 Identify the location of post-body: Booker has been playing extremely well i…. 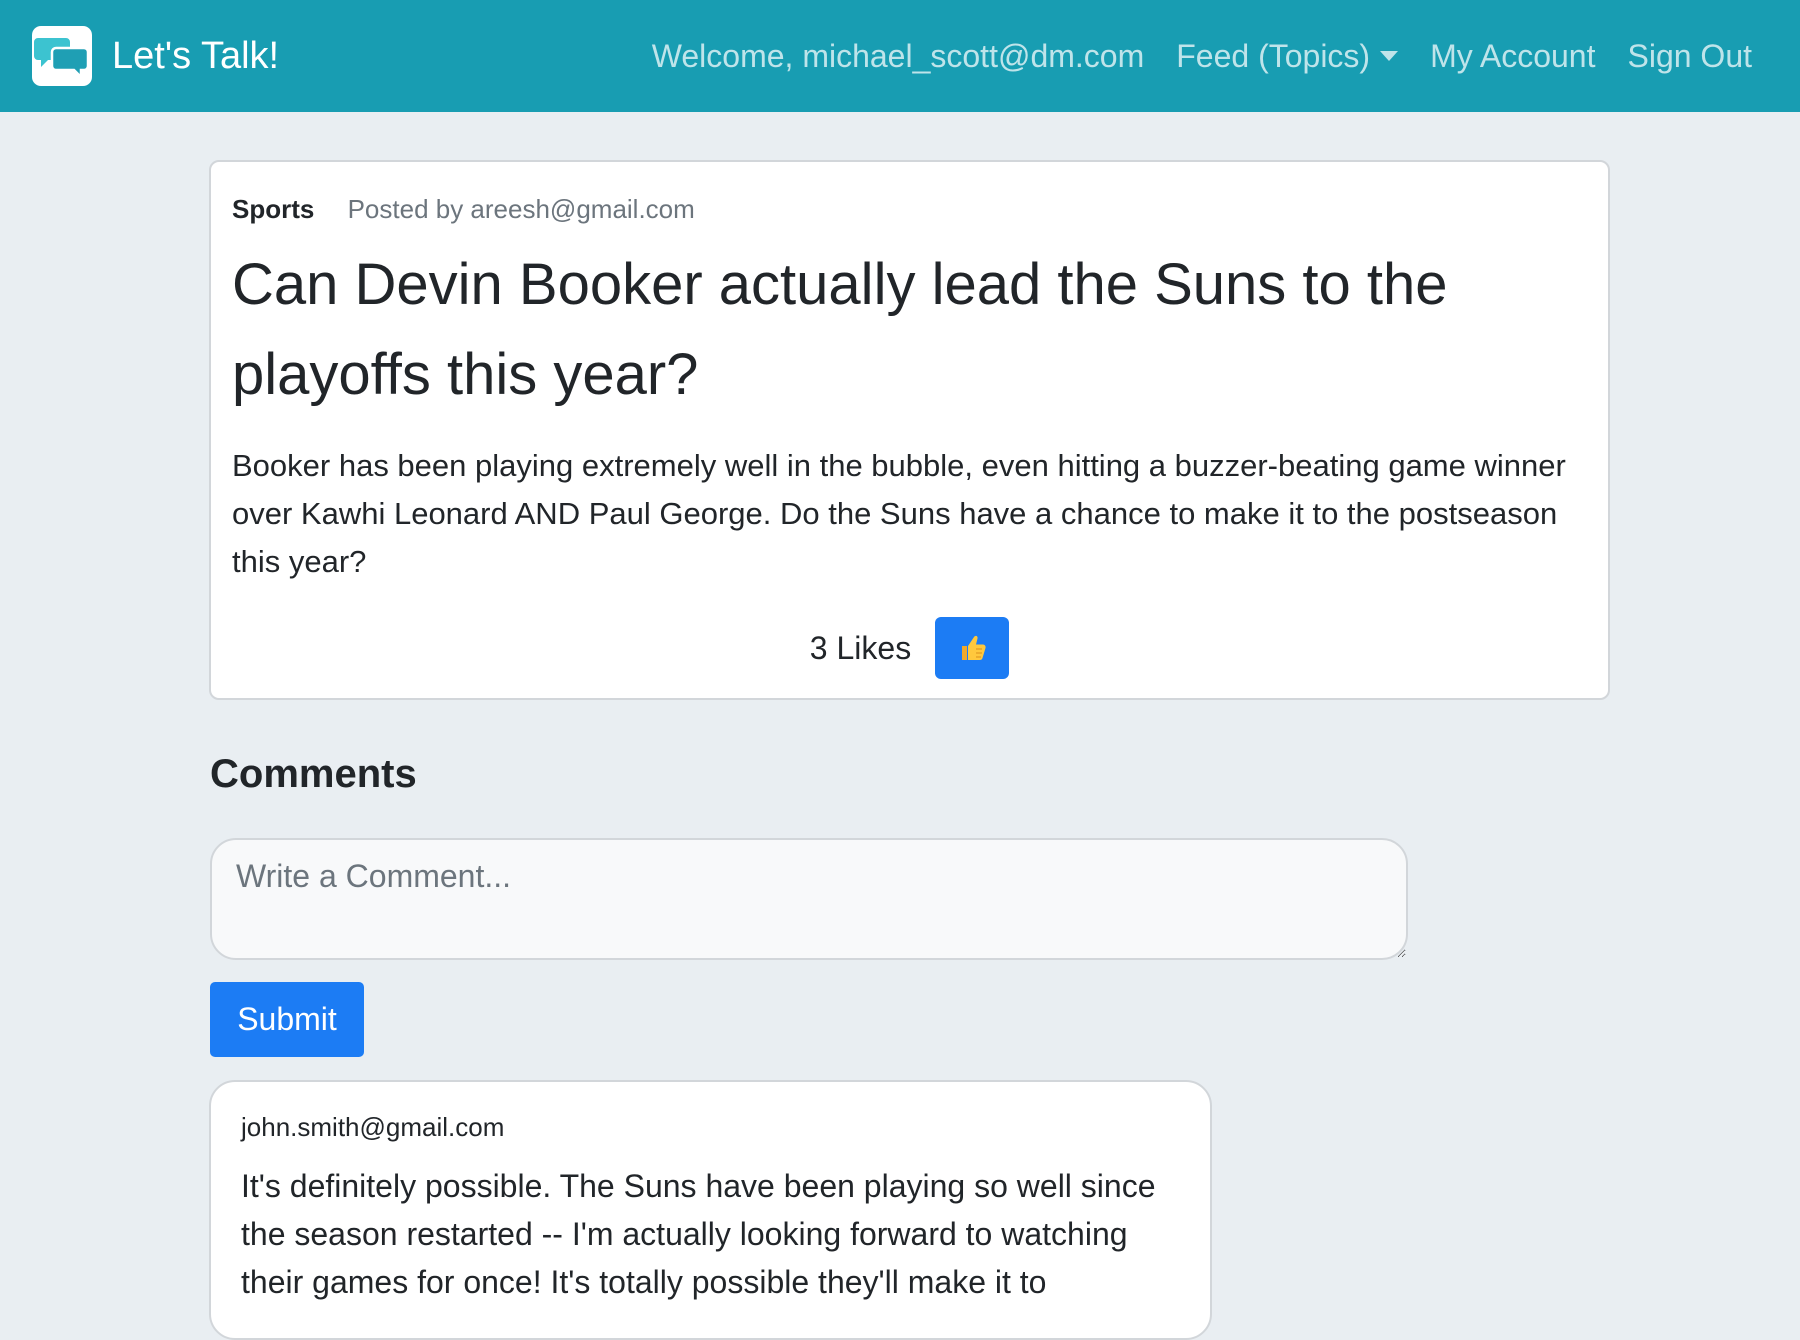
(899, 513).